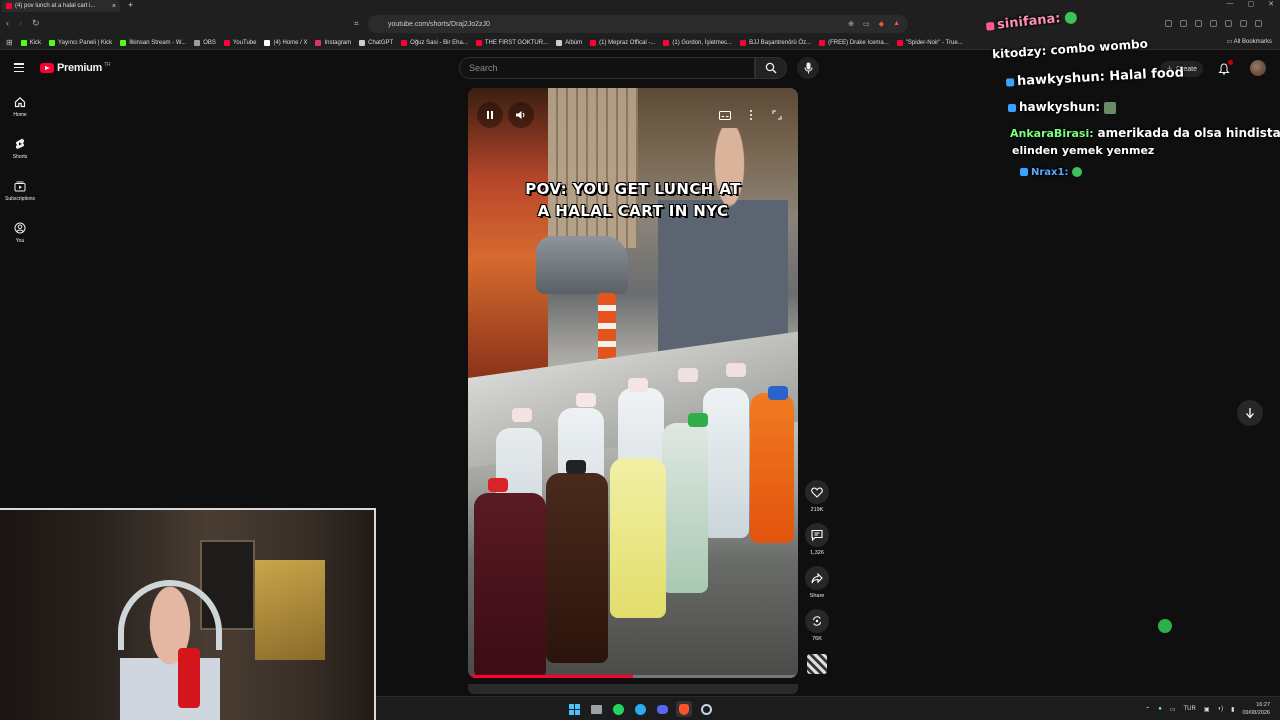 Image resolution: width=1280 pixels, height=720 pixels. I want to click on youtube-play-logo-icon, so click(47, 68).